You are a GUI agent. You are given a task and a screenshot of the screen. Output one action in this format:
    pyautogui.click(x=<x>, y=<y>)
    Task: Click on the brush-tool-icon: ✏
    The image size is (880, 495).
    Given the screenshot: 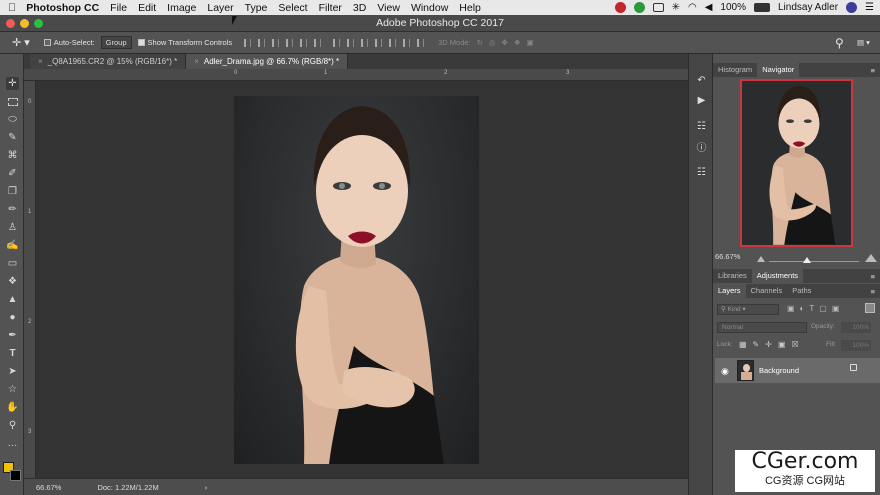 What is the action you would take?
    pyautogui.click(x=12, y=209)
    